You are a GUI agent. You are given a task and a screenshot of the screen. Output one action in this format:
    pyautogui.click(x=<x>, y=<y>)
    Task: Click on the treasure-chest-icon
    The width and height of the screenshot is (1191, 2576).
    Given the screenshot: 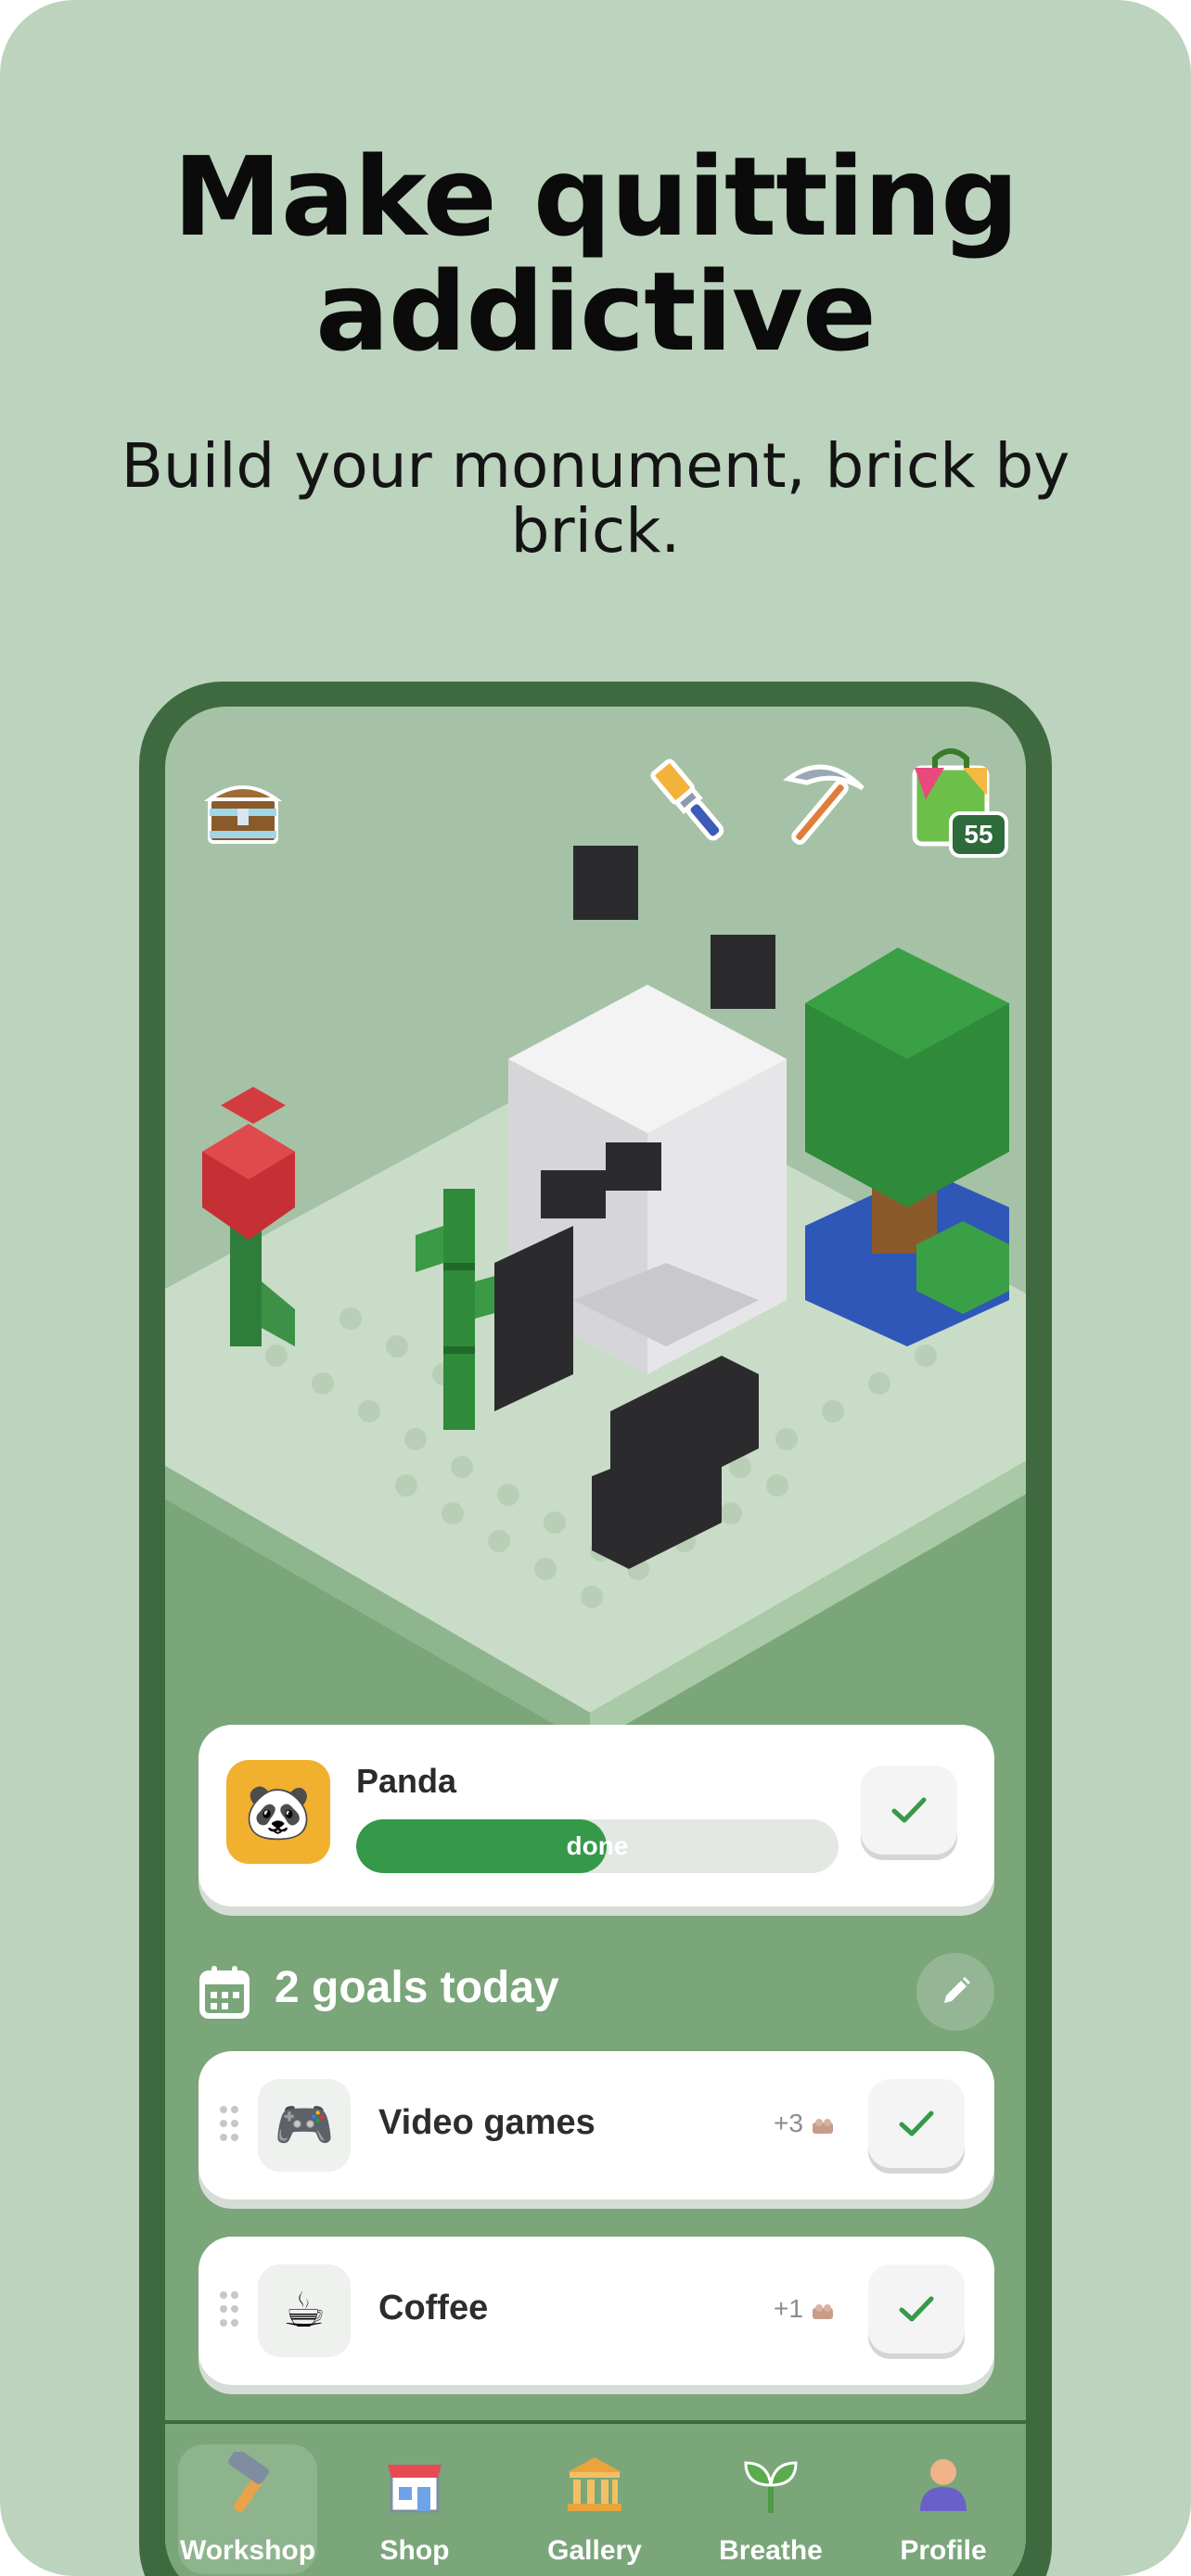 What is the action you would take?
    pyautogui.click(x=243, y=810)
    